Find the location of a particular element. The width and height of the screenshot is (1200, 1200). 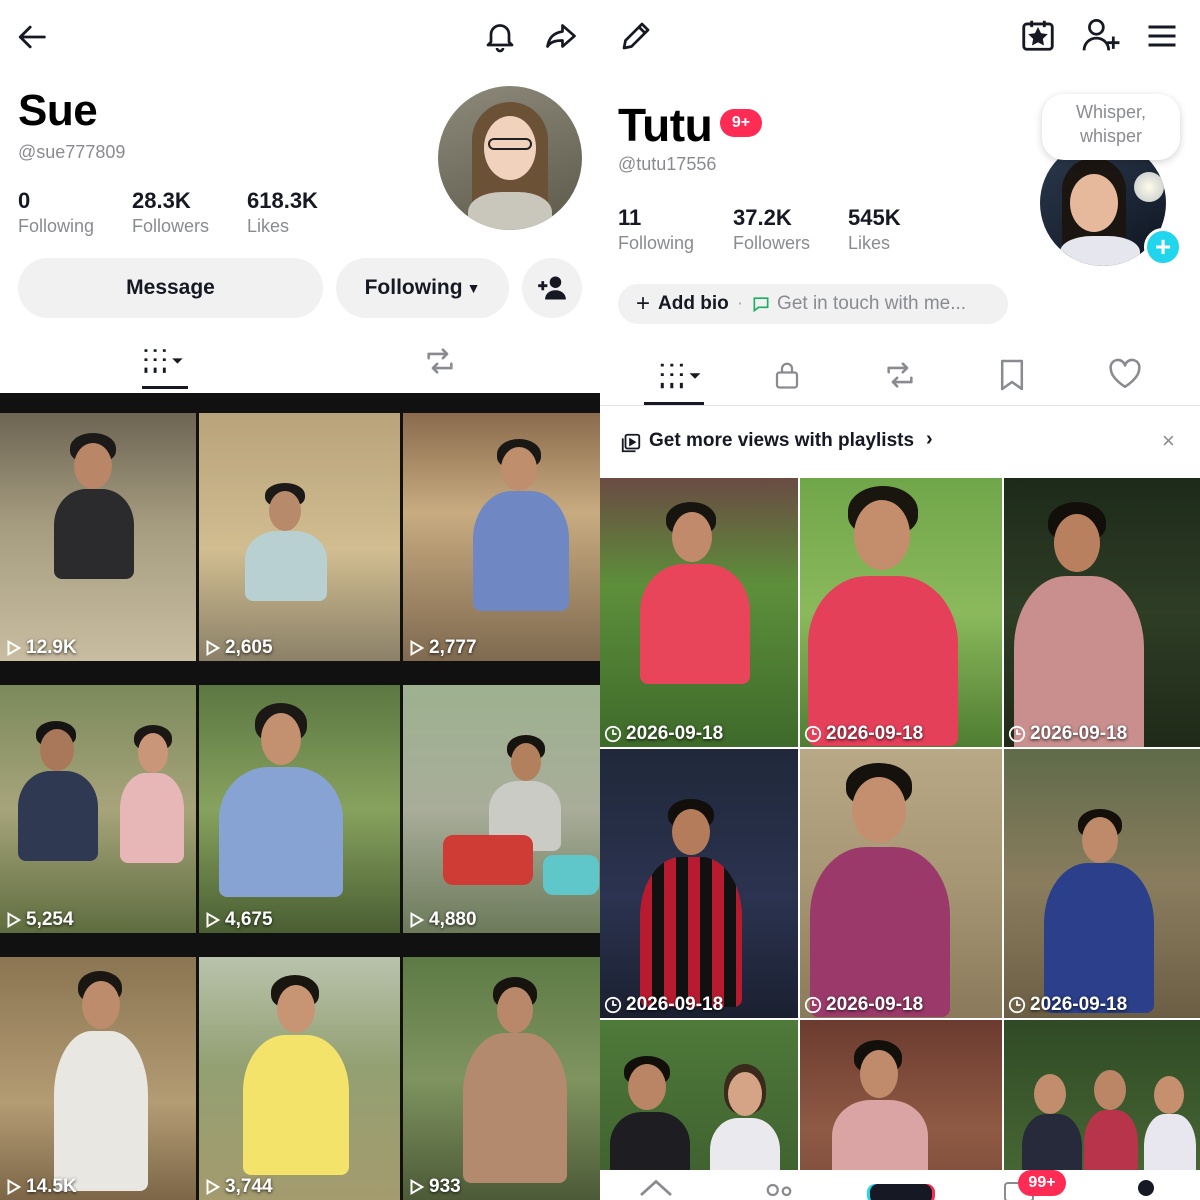

view-count: 4,880 is located at coordinates (442, 920).